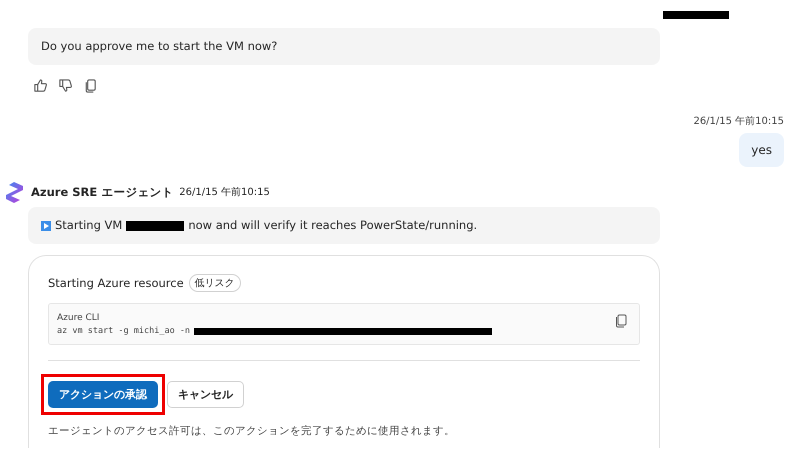 The image size is (799, 468). I want to click on card-title: Starting Azure resource, so click(116, 283).